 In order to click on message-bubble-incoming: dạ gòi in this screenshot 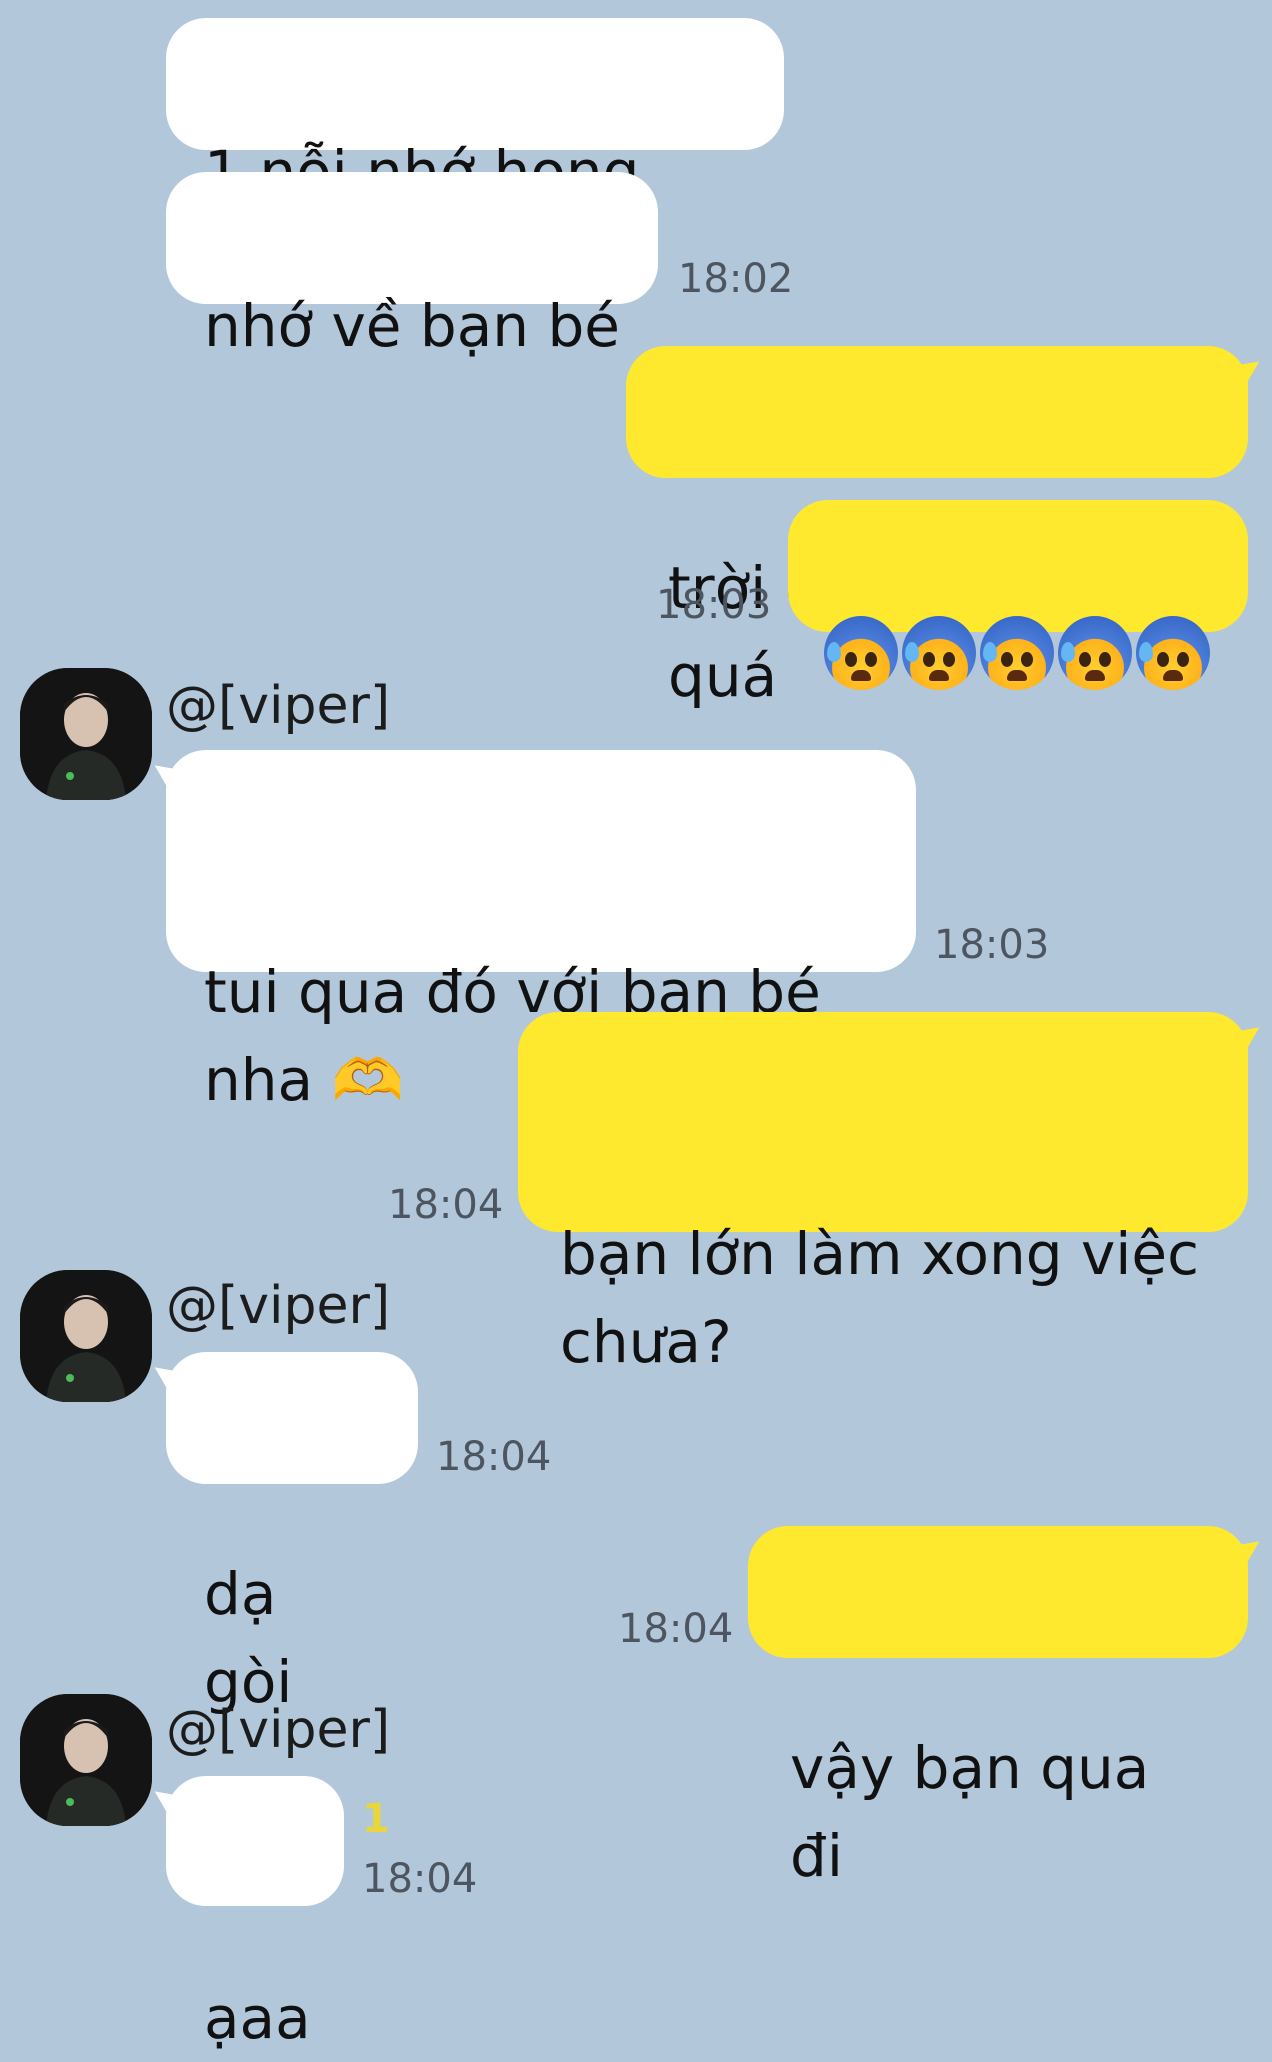, I will do `click(282, 1534)`.